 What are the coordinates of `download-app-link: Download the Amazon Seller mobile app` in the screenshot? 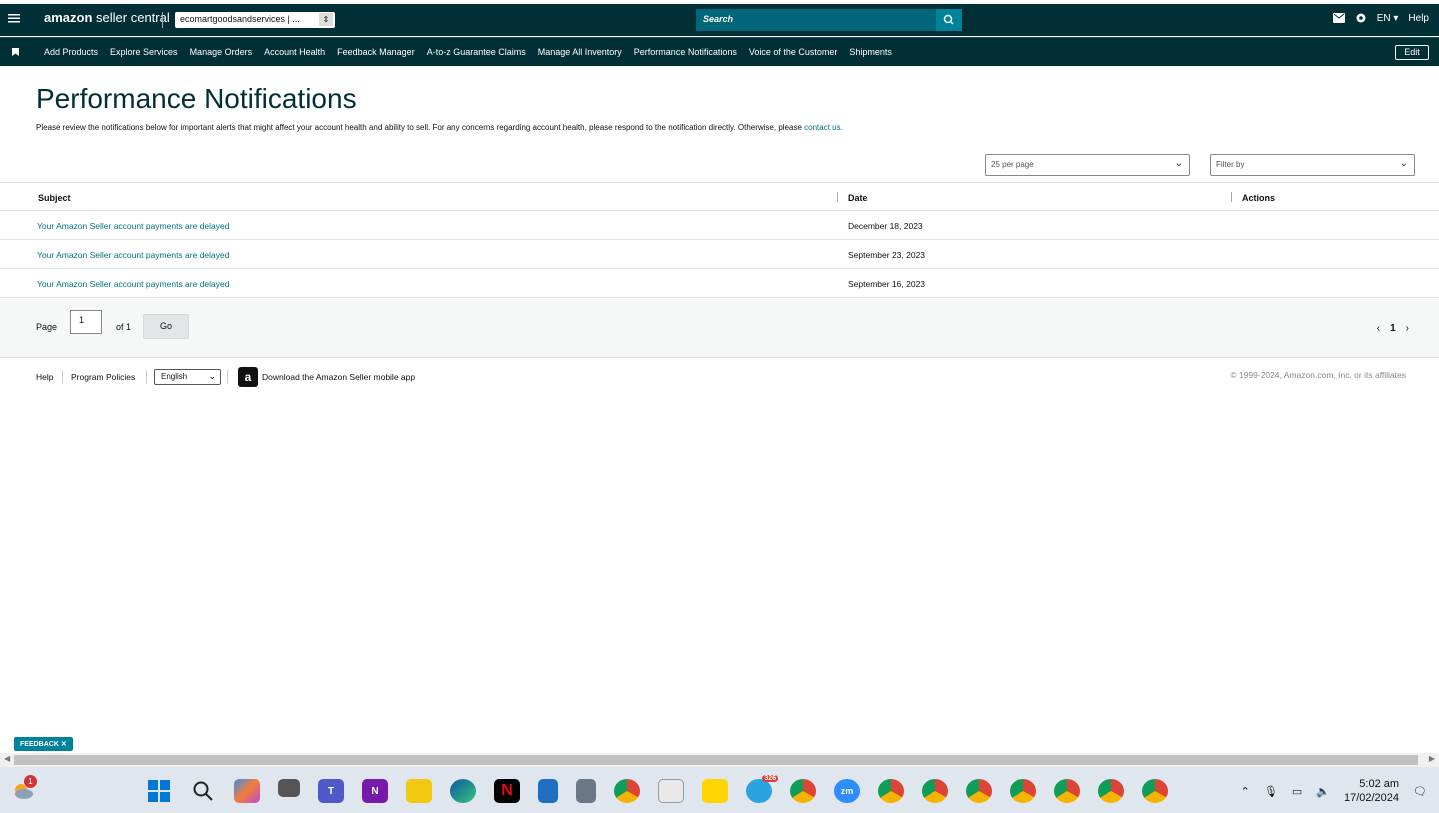 It's located at (338, 377).